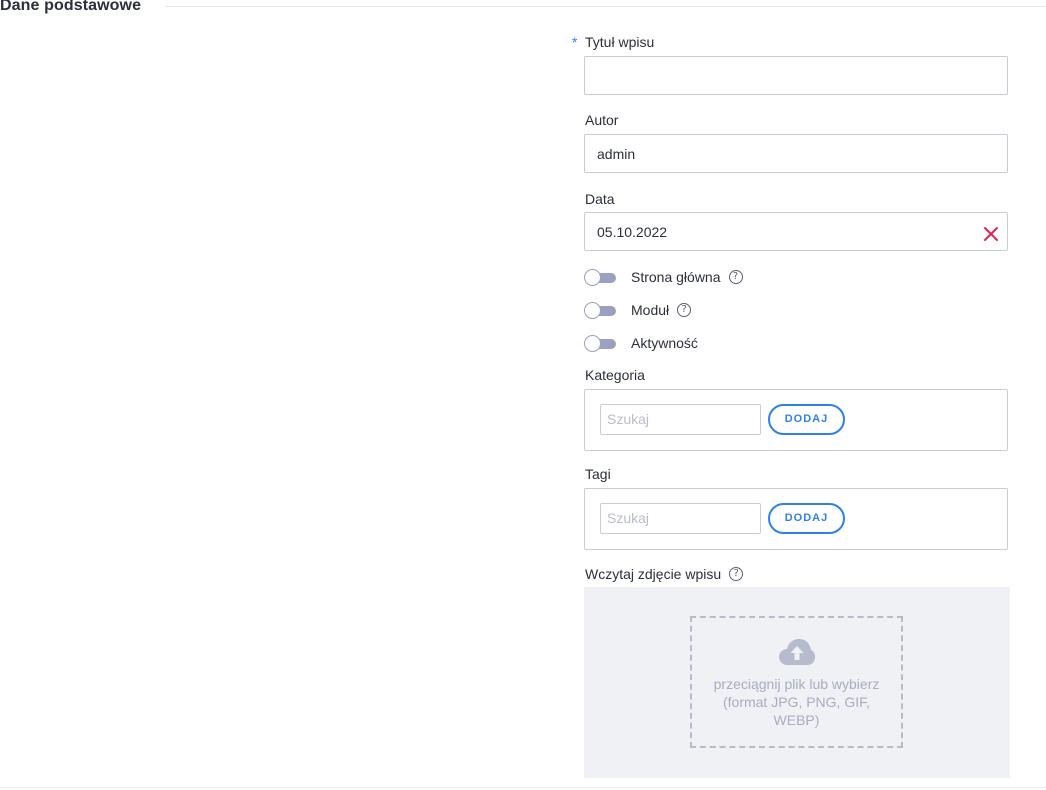 Image resolution: width=1046 pixels, height=790 pixels. Describe the element at coordinates (600, 310) in the screenshot. I see `module-toggle` at that location.